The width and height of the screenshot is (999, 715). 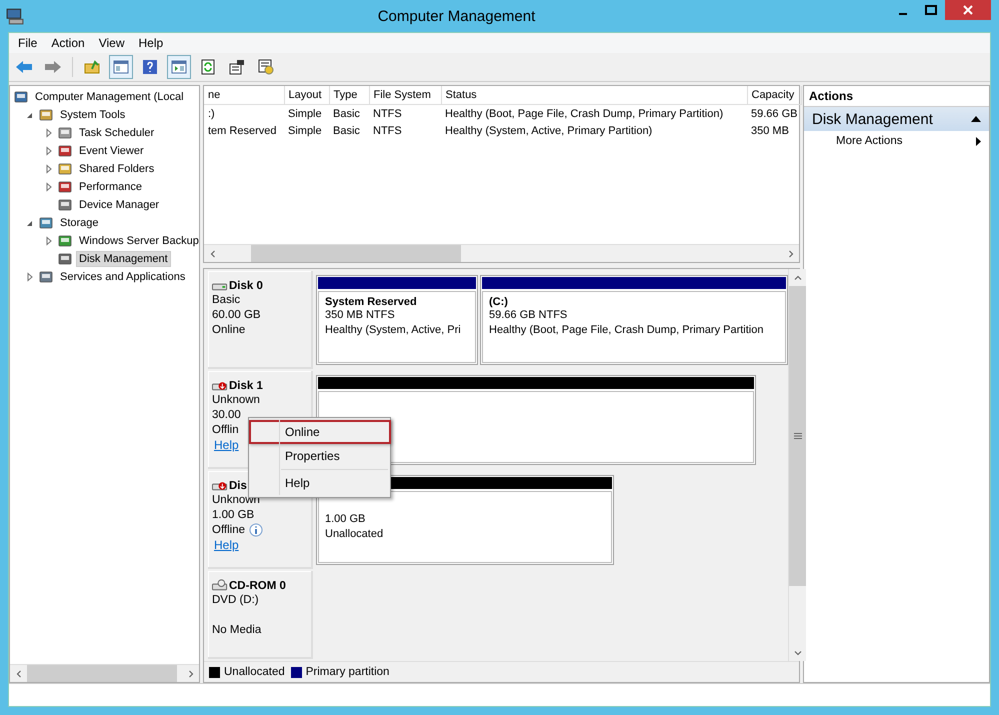 I want to click on table-cell-text: Healthy (System, Active, Primary Partition), so click(x=549, y=131).